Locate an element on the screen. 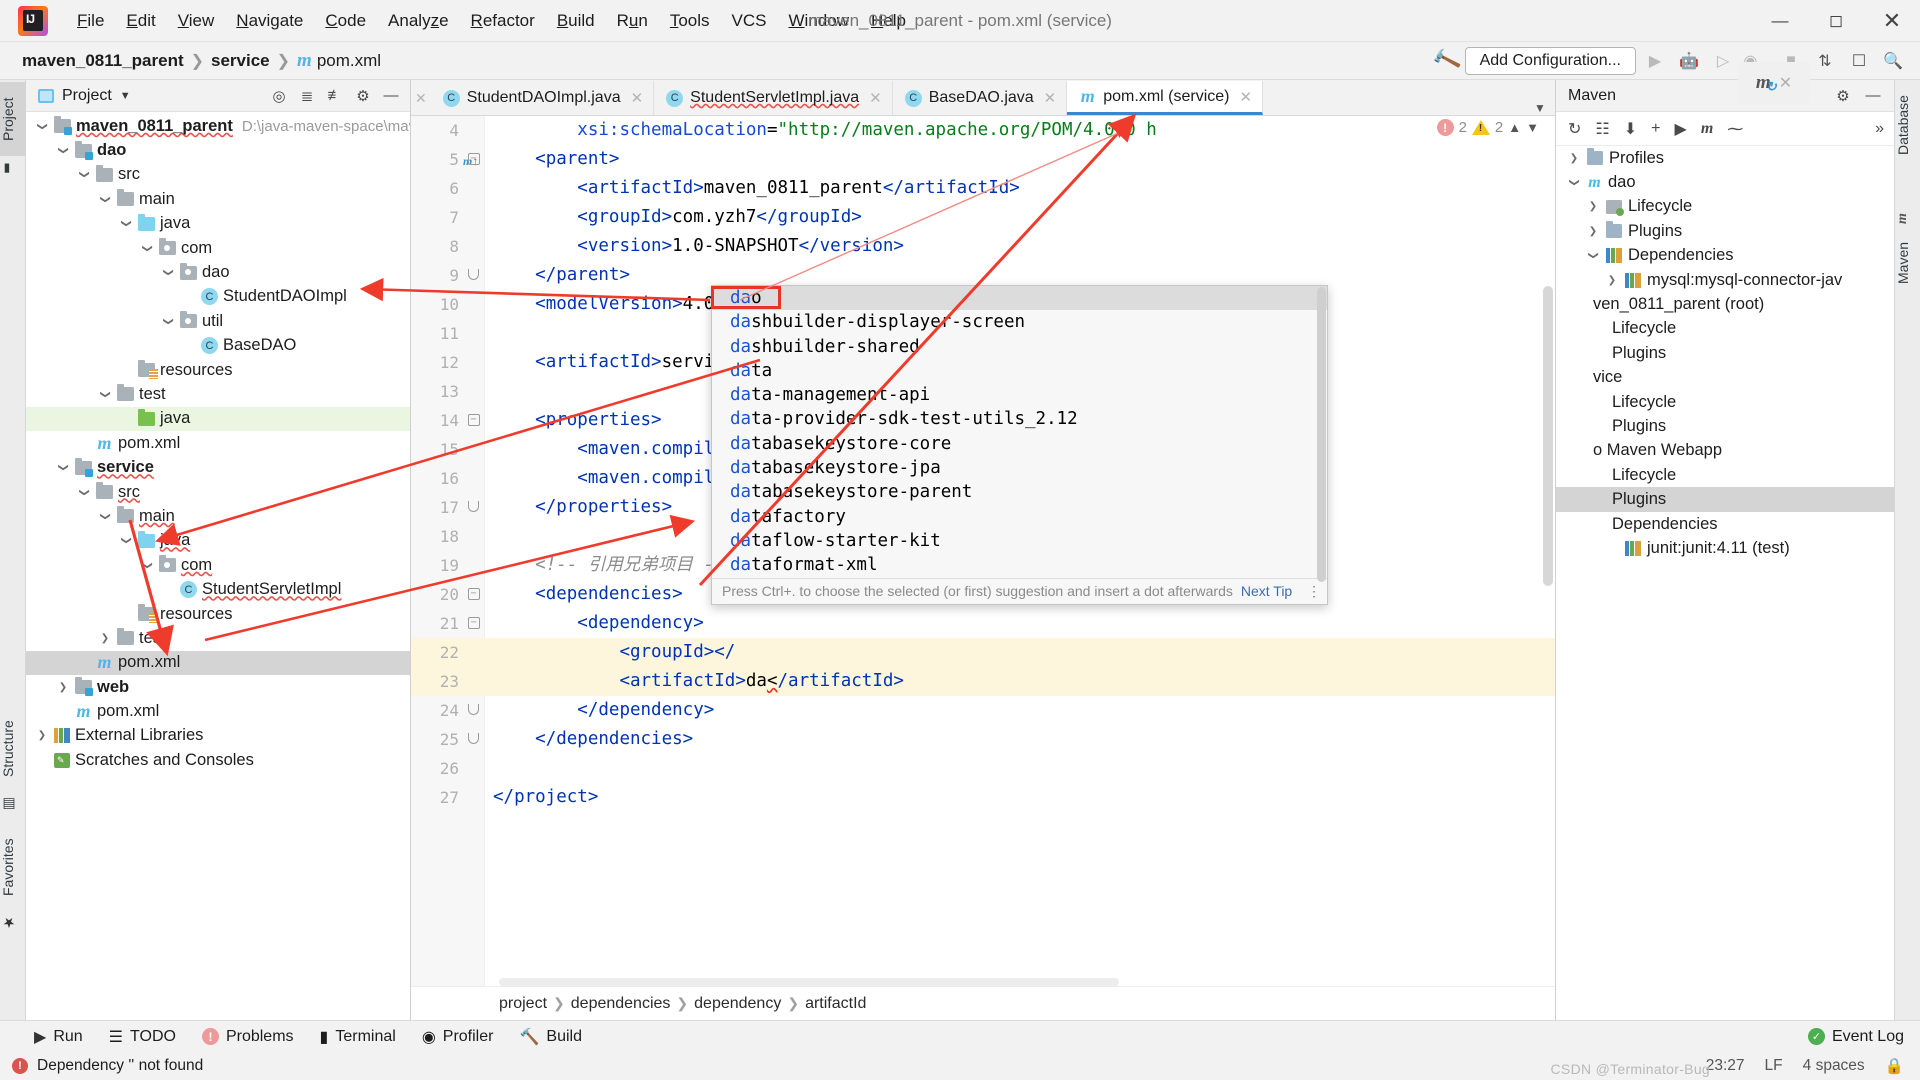  menu-vcs: VCS is located at coordinates (749, 21).